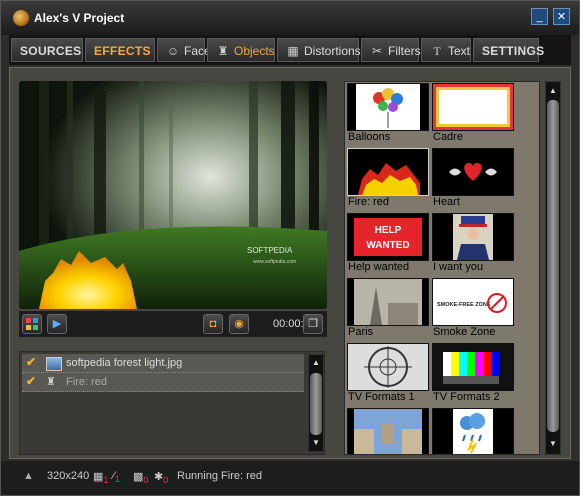 This screenshot has width=580, height=496. Describe the element at coordinates (388, 237) in the screenshot. I see `thumbnail: HELP WANTED` at that location.